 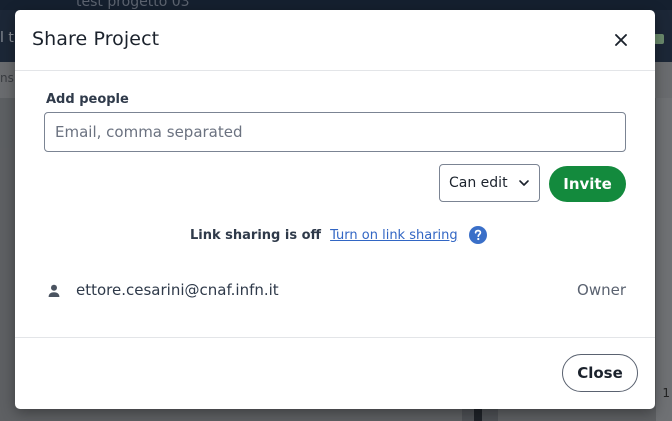 What do you see at coordinates (54, 291) in the screenshot?
I see `person-icon` at bounding box center [54, 291].